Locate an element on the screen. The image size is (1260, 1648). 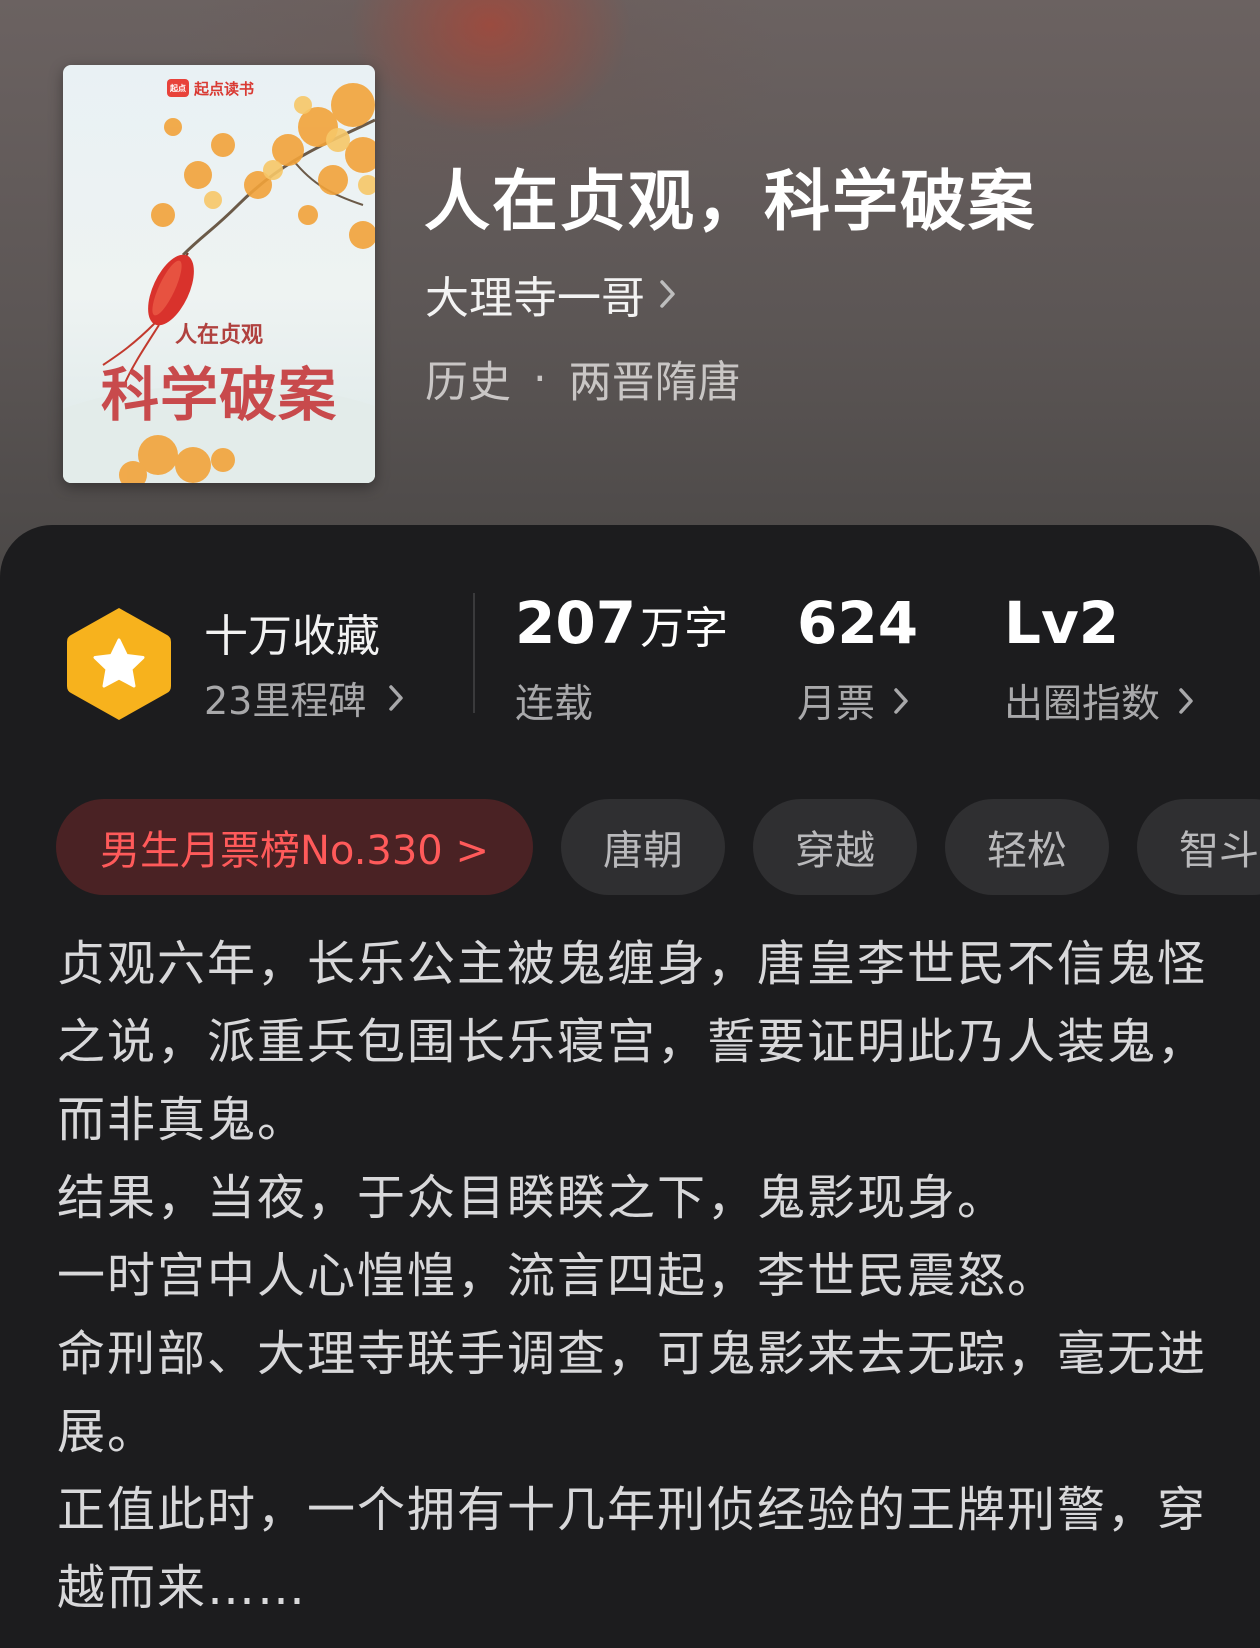
monthly-tickets-link: 月票 is located at coordinates (857, 701).